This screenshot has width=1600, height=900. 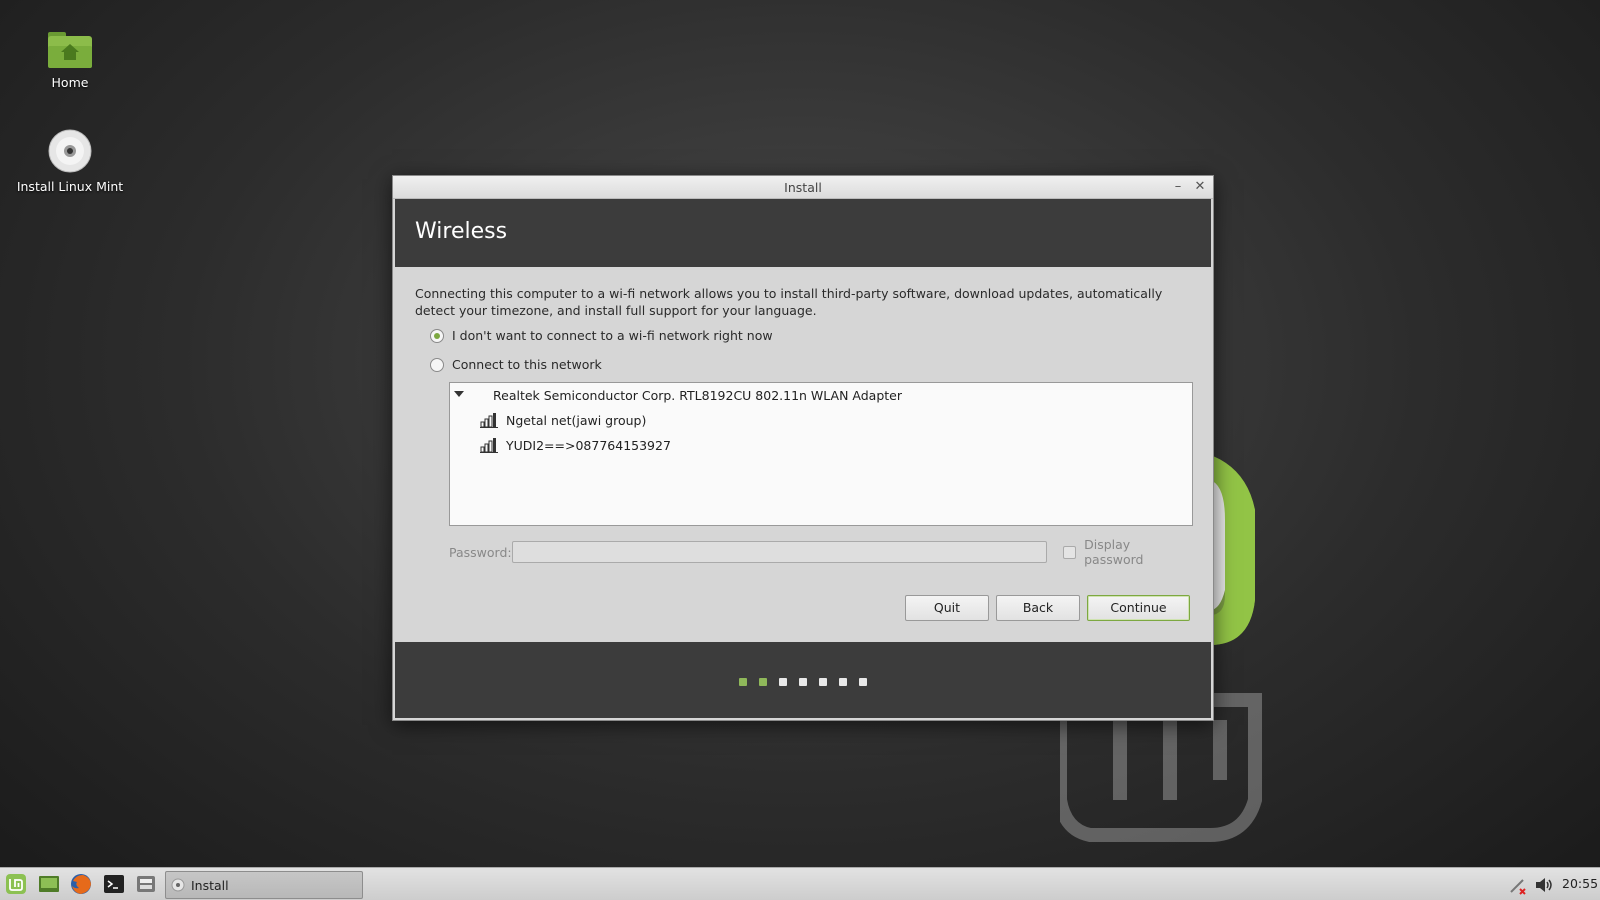 I want to click on radio-no-wifi, so click(x=437, y=335).